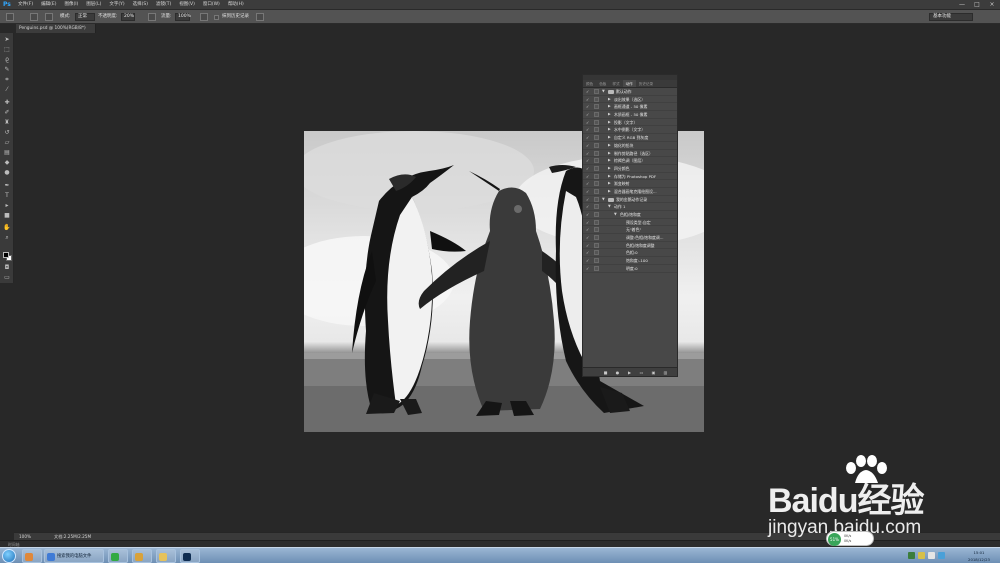 This screenshot has width=1000, height=563. What do you see at coordinates (7, 112) in the screenshot?
I see `brush-tool-icon: ✐` at bounding box center [7, 112].